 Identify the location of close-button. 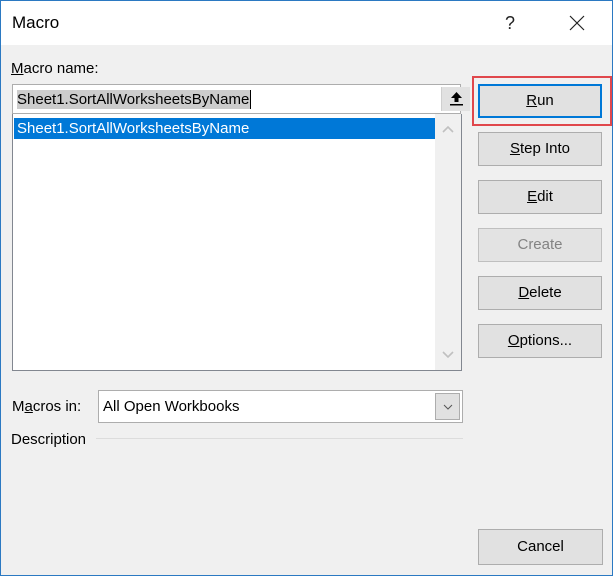
(577, 23).